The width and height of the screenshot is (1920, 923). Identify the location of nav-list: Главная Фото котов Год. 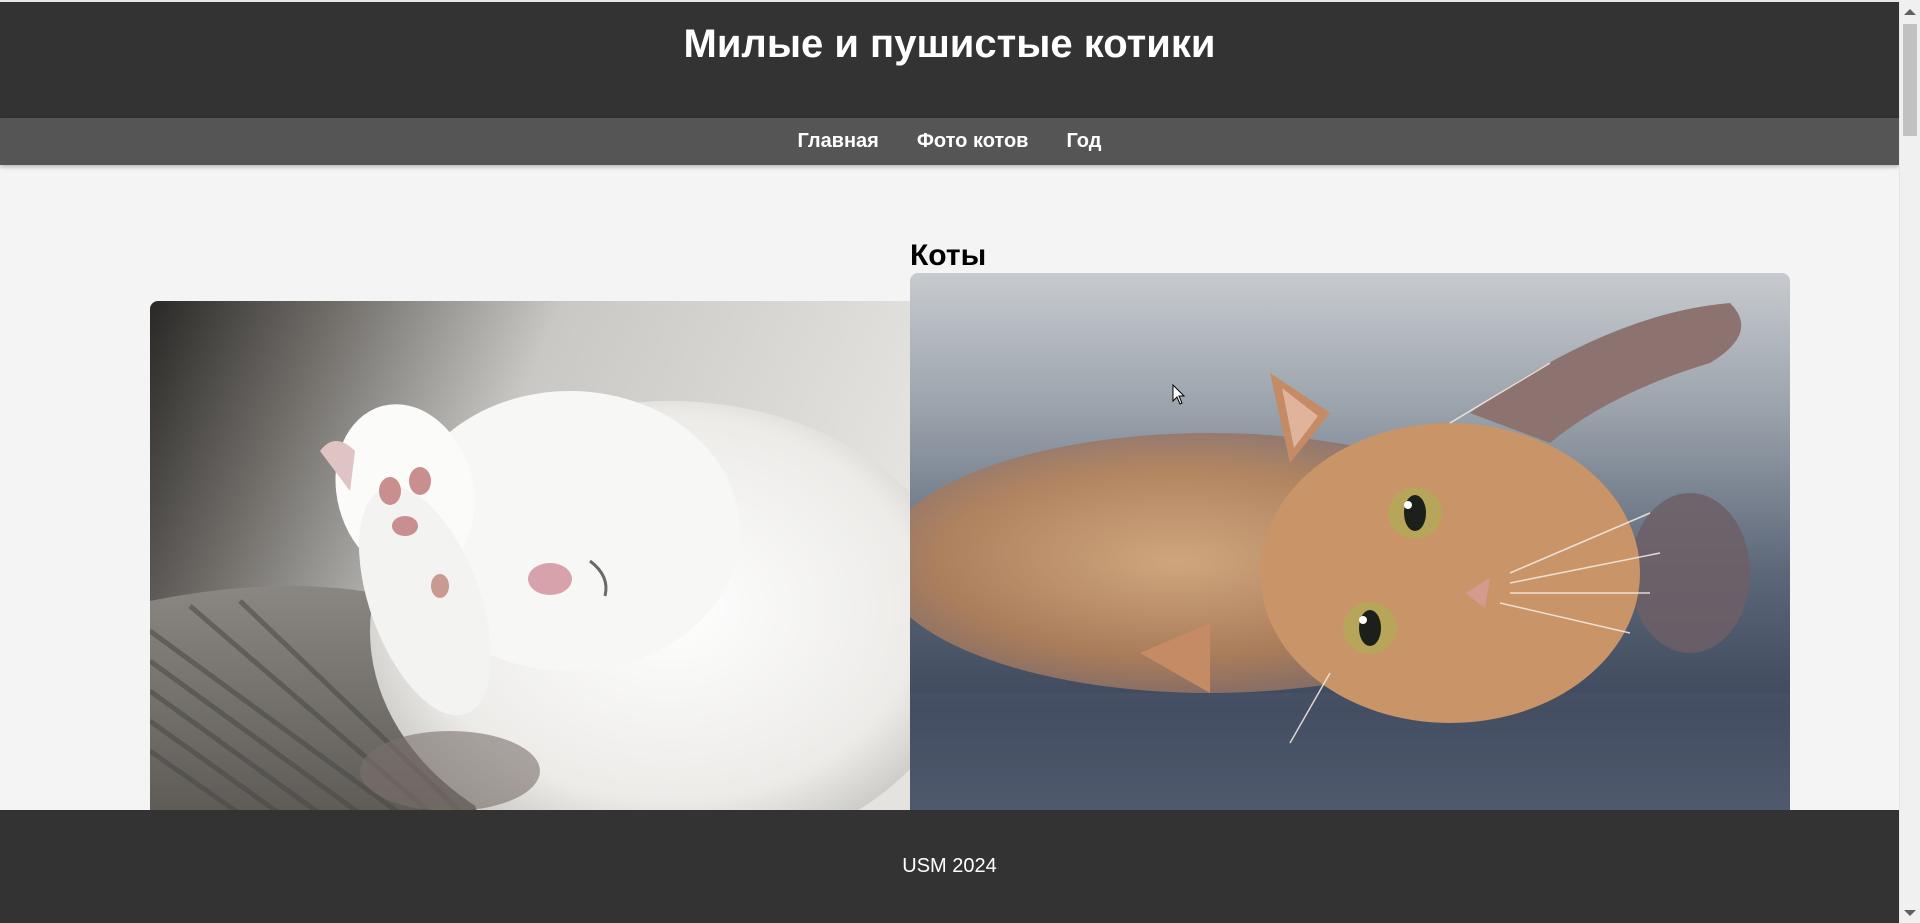
(950, 142).